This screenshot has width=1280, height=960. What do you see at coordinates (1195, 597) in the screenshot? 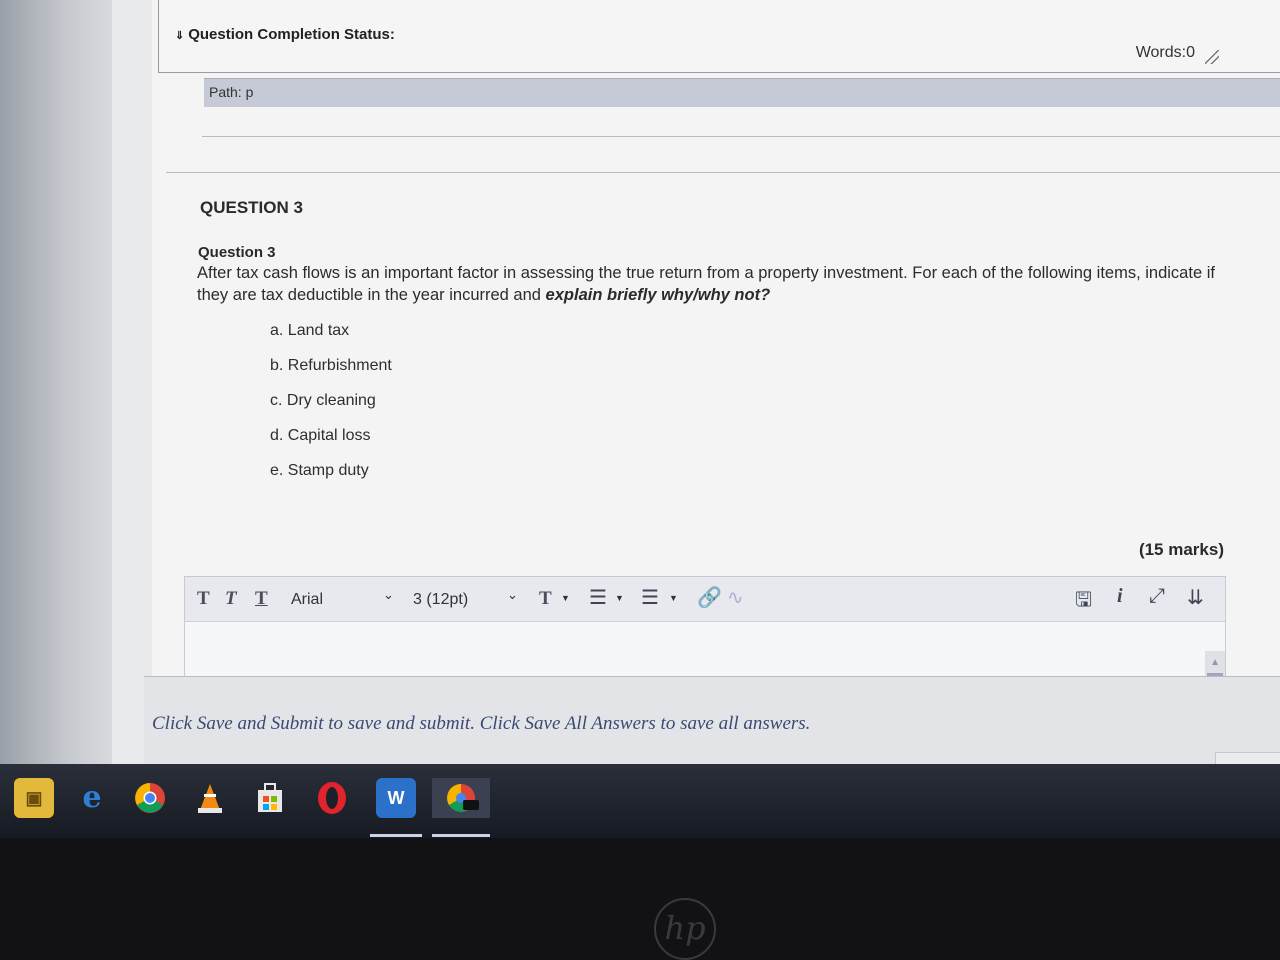
I see `collapse-toolbar-icon: ⇊` at bounding box center [1195, 597].